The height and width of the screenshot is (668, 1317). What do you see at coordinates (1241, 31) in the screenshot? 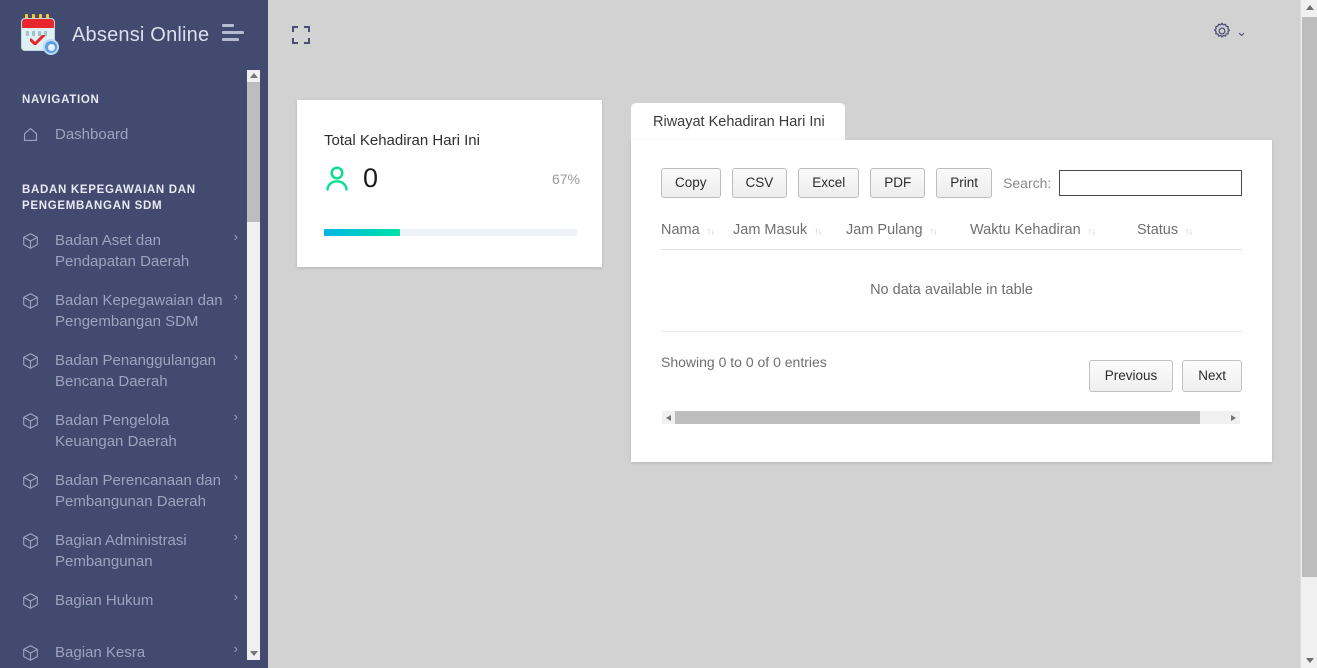
I see `chevron-down-icon: ⌄` at bounding box center [1241, 31].